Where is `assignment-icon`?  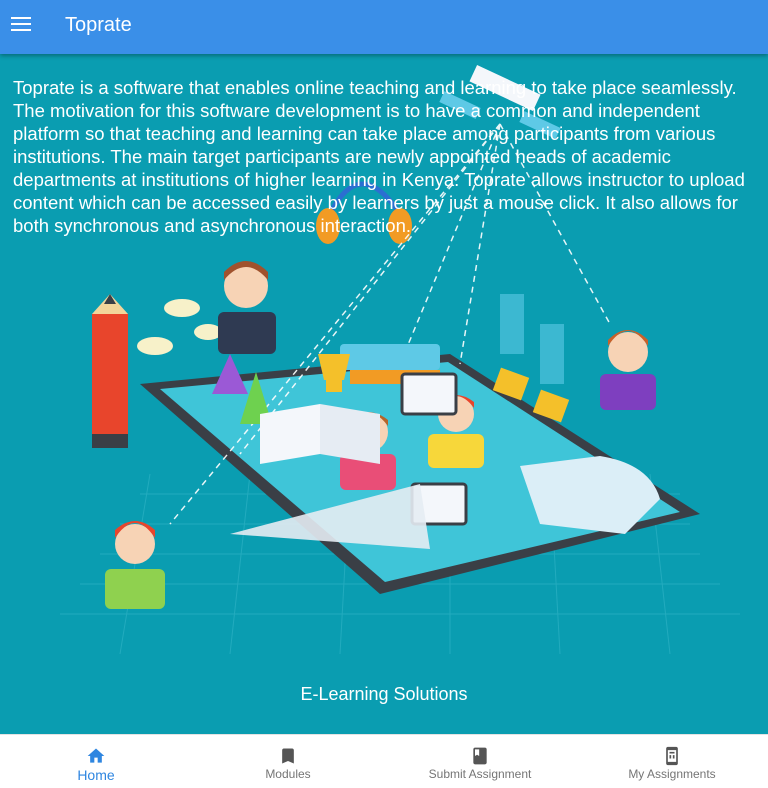
assignment-icon is located at coordinates (672, 756).